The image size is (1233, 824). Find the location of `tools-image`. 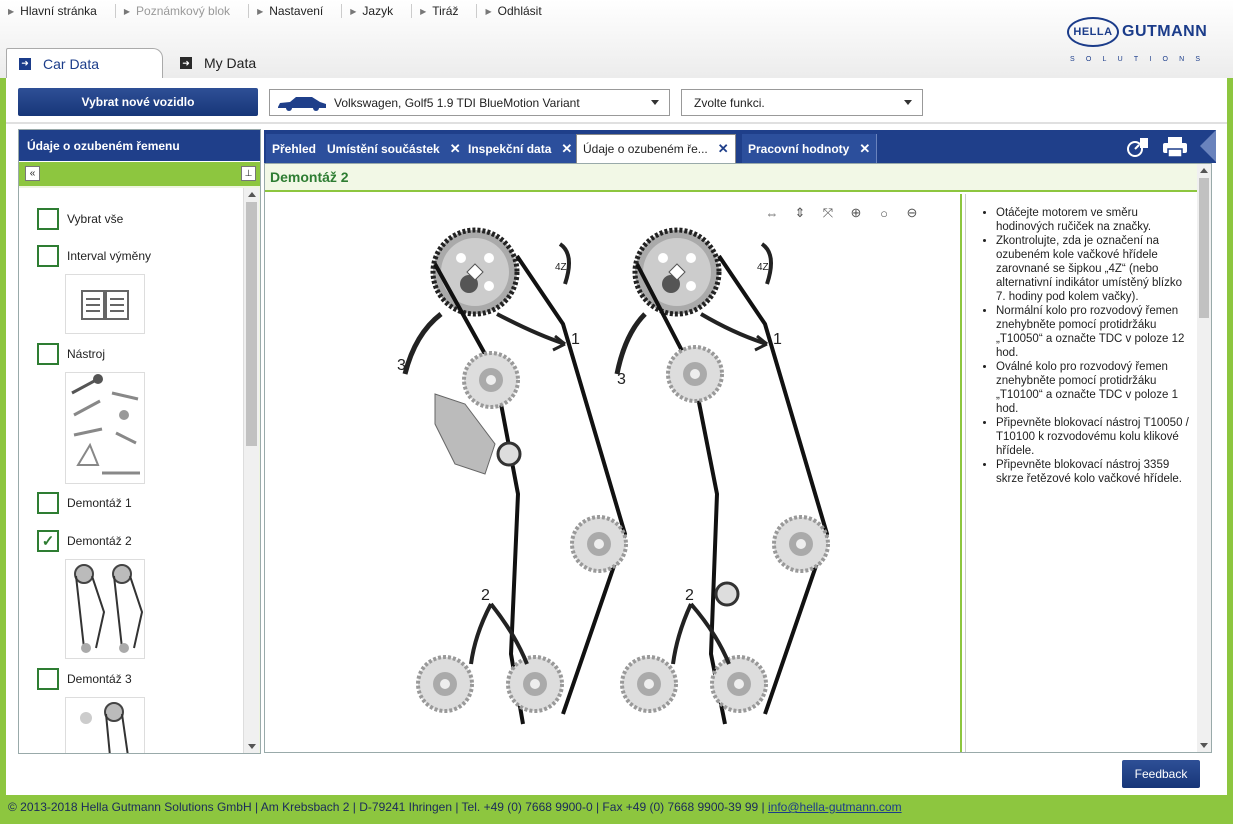

tools-image is located at coordinates (105, 424).